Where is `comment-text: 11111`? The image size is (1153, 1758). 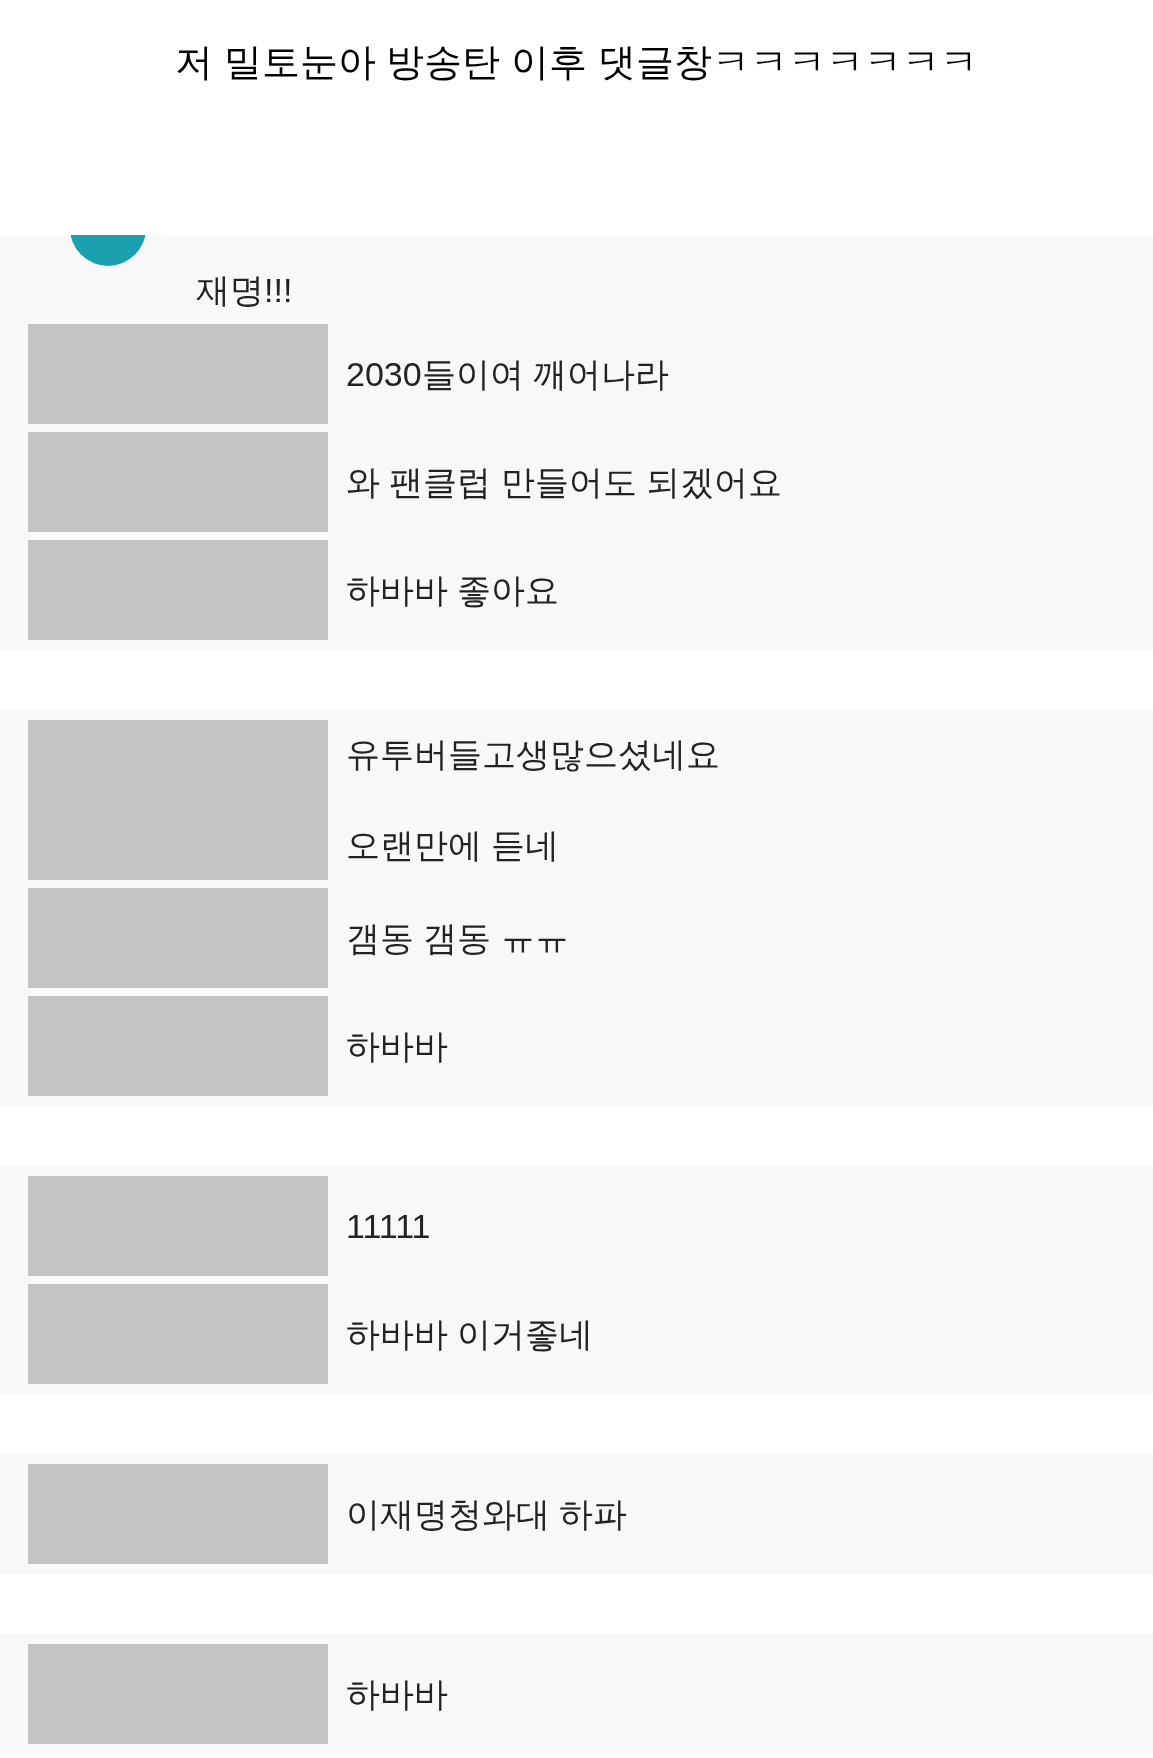
comment-text: 11111 is located at coordinates (388, 1226).